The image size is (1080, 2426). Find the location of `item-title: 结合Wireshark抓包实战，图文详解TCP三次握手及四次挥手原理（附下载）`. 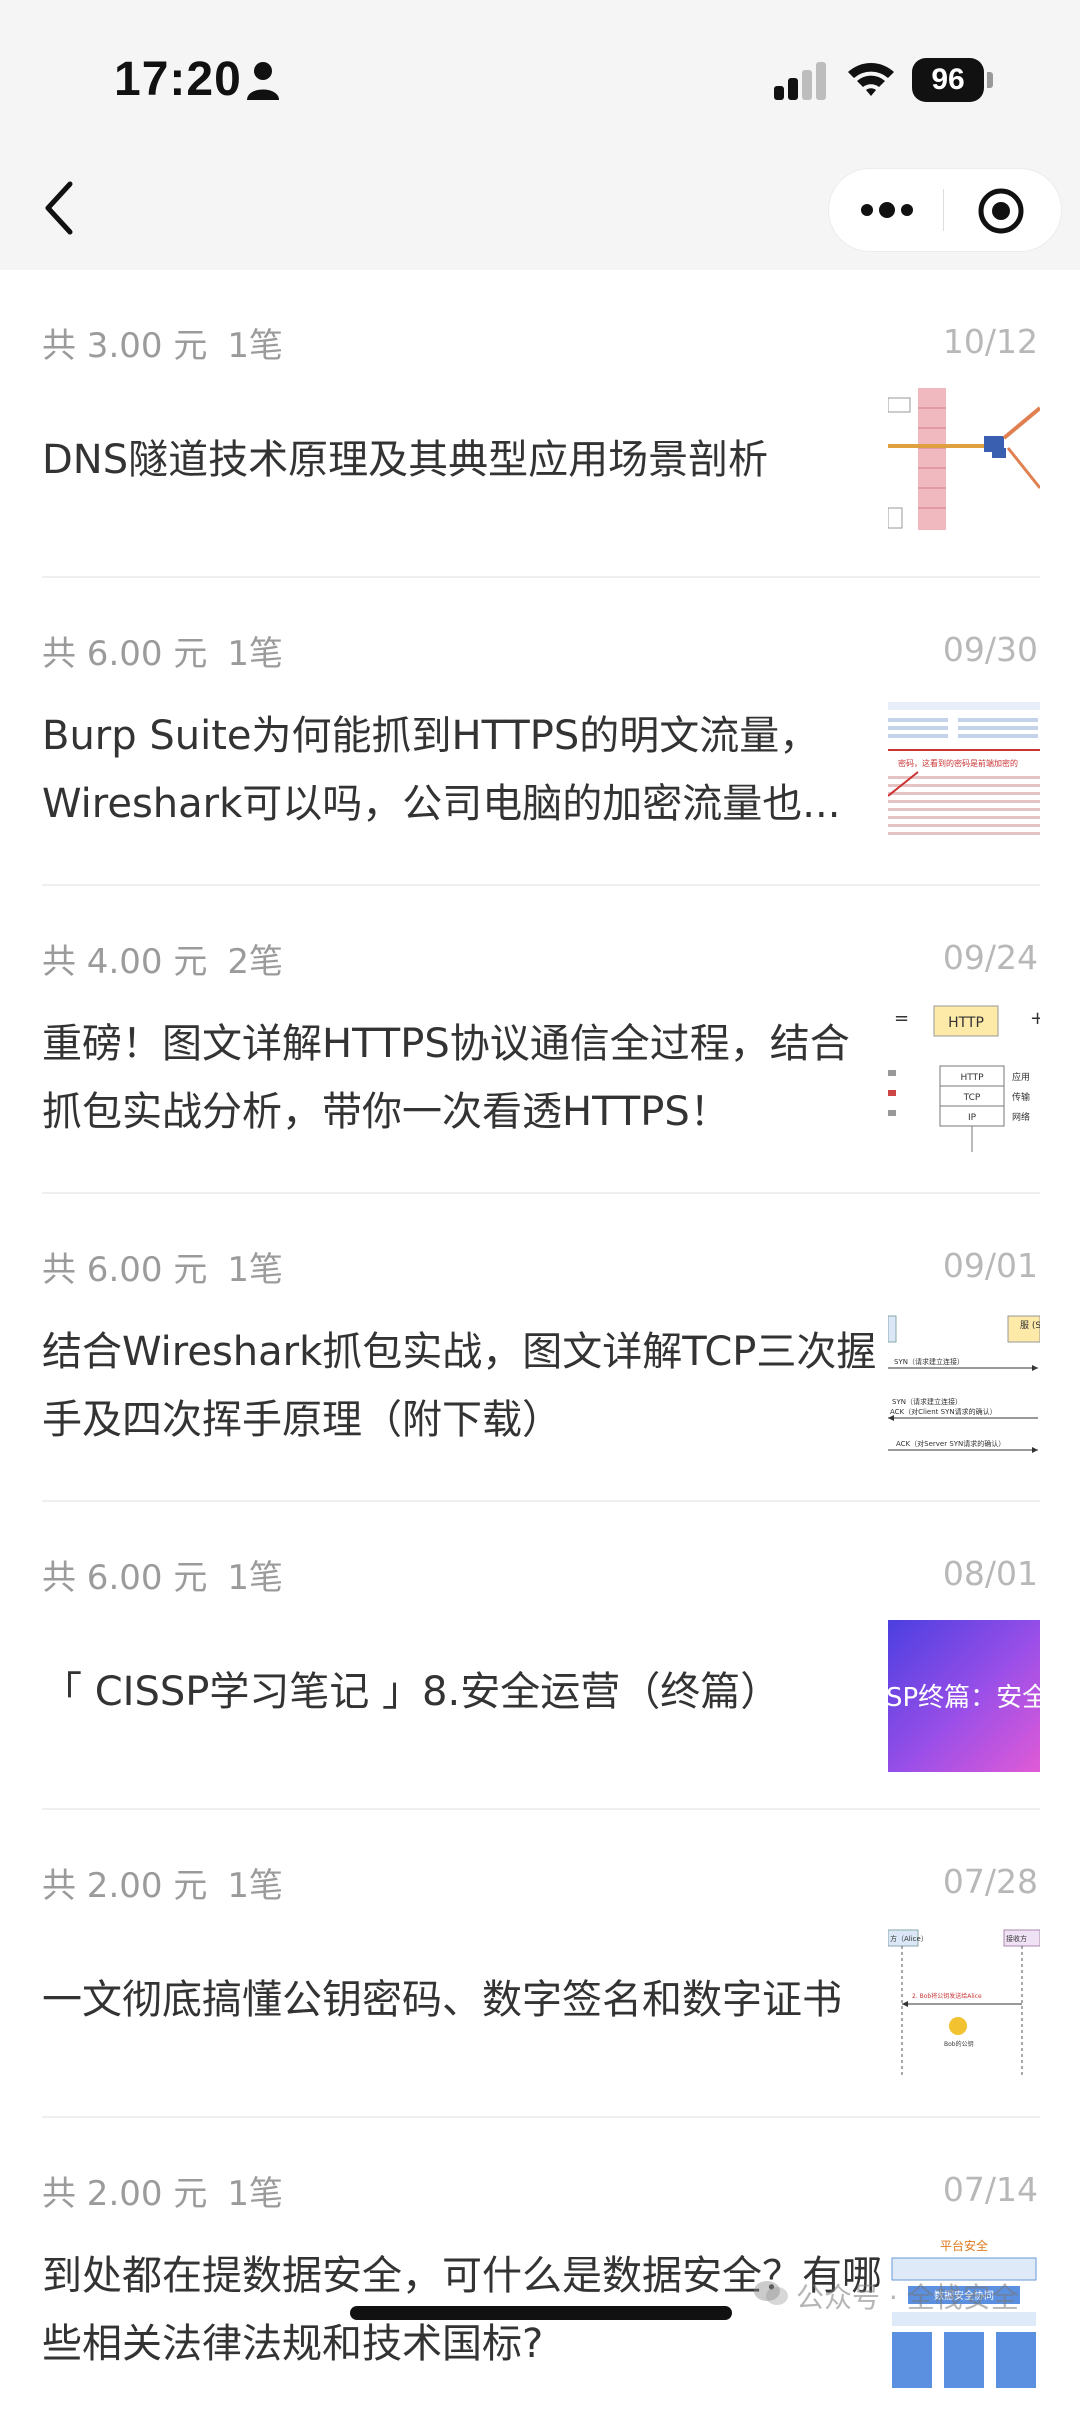

item-title: 结合Wireshark抓包实战，图文详解TCP三次握手及四次挥手原理（附下载） is located at coordinates (462, 1386).